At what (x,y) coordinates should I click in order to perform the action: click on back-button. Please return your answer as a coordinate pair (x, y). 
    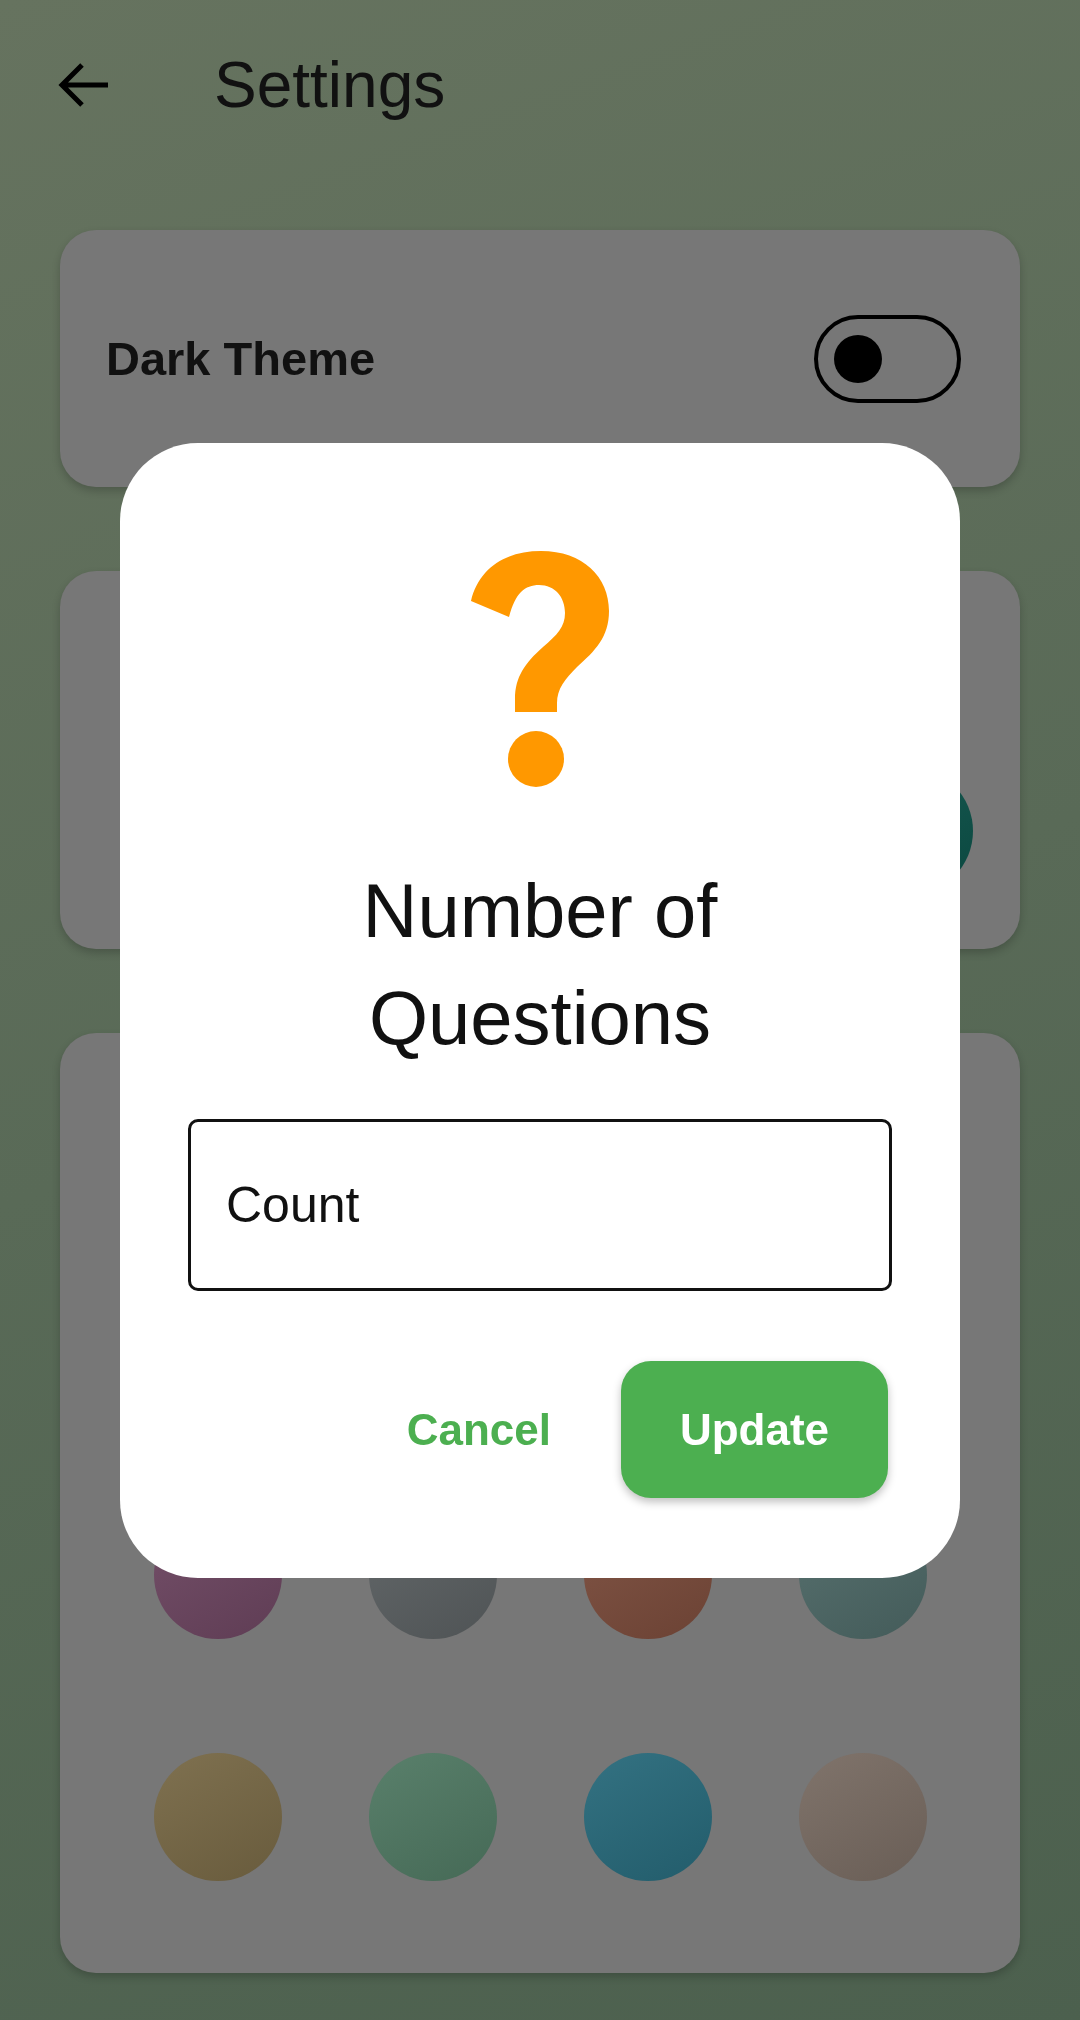
    Looking at the image, I should click on (84, 85).